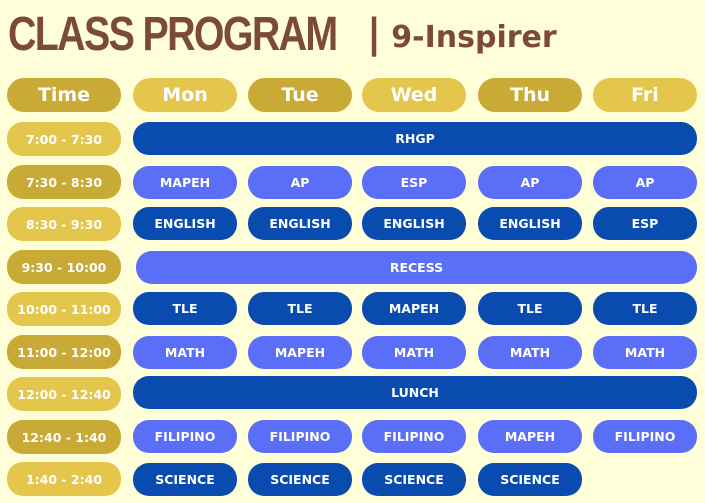 This screenshot has width=705, height=503. Describe the element at coordinates (300, 95) in the screenshot. I see `header-tue: Tue` at that location.